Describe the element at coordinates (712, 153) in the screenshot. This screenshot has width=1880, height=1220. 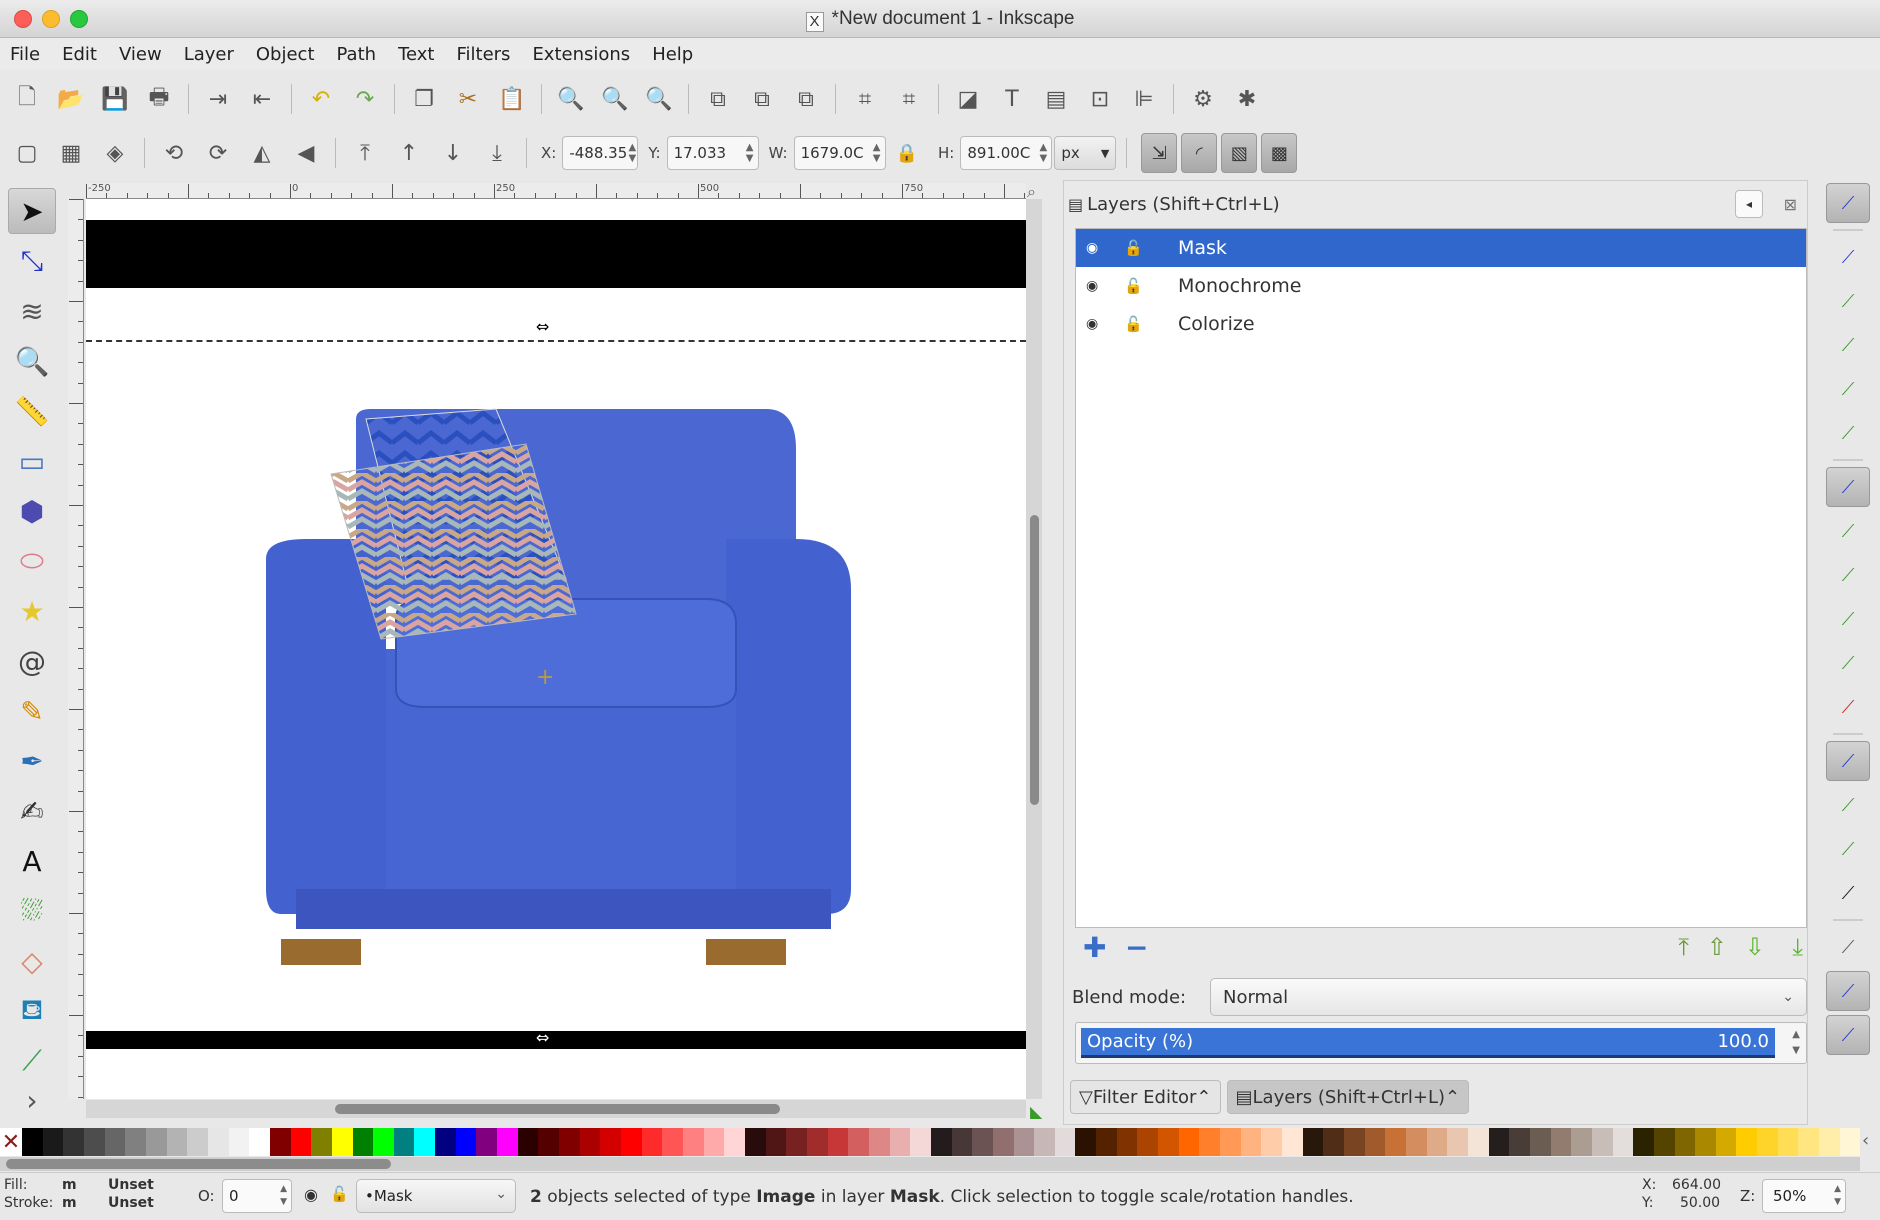
I see `y-field: 17.033 ▲ ▼` at that location.